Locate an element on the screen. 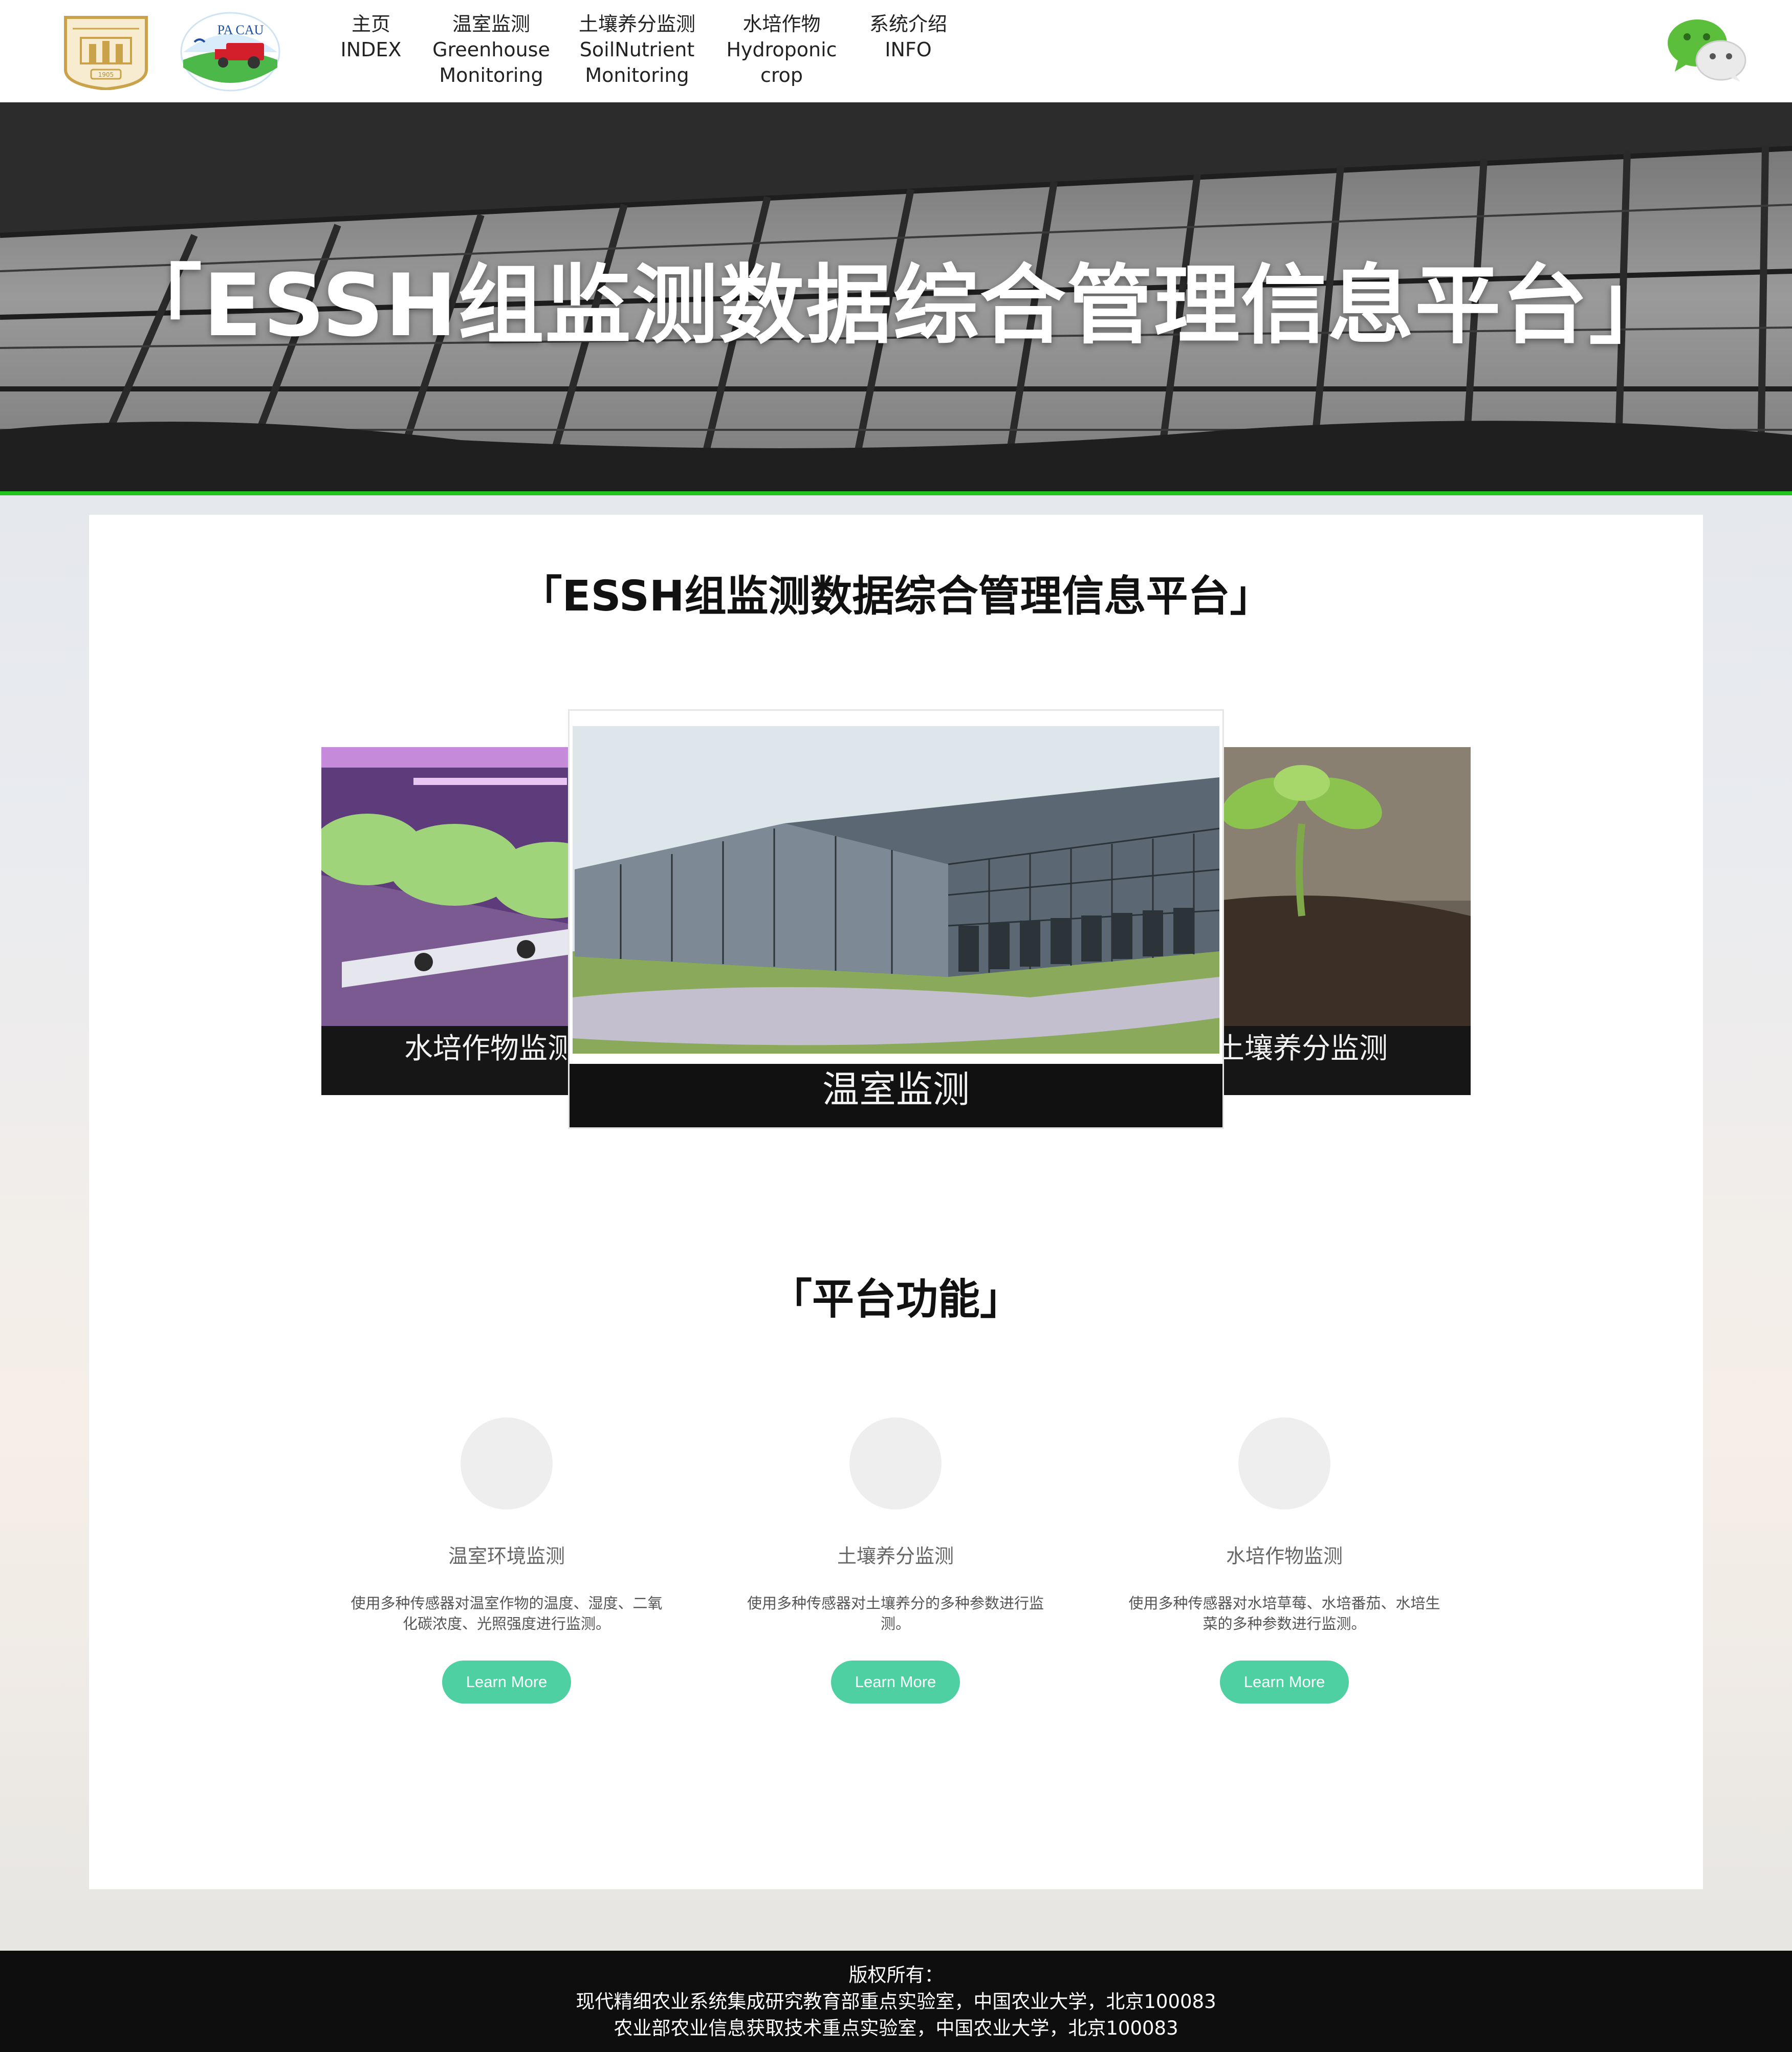 The width and height of the screenshot is (1792, 2052). nav-index: 主页 INDEX is located at coordinates (371, 36).